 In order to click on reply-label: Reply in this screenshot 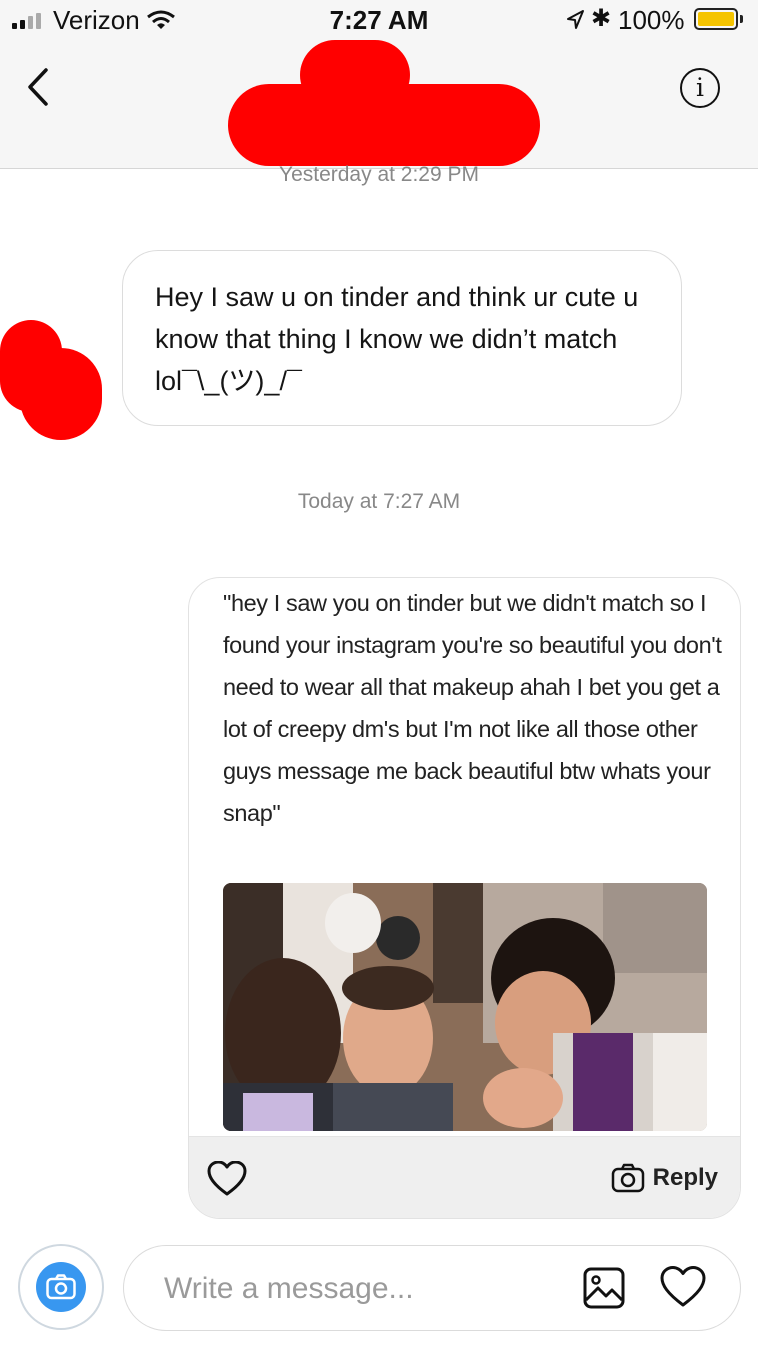, I will do `click(685, 1177)`.